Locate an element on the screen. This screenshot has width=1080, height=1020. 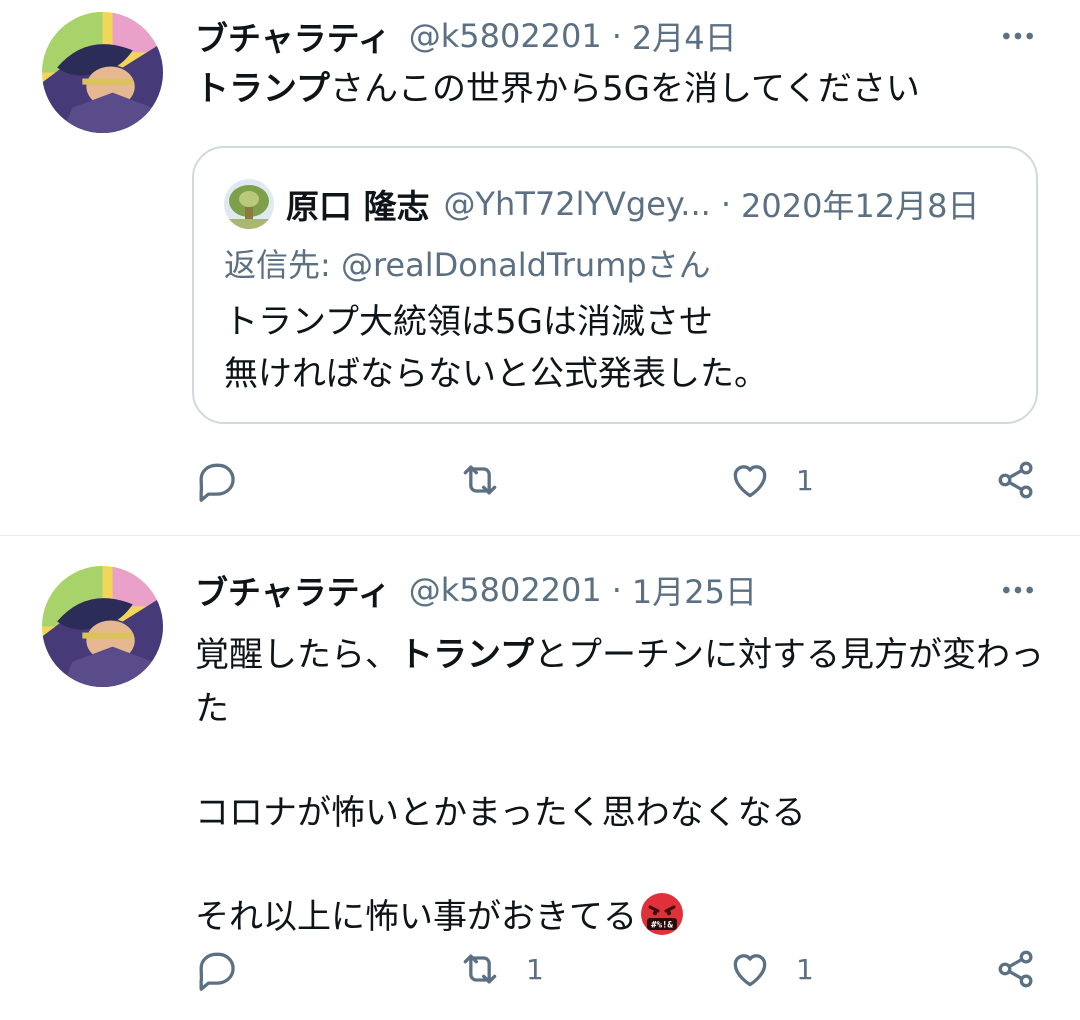
paragraph: それ以上に怖い事がおきてる #%!& is located at coordinates (622, 917).